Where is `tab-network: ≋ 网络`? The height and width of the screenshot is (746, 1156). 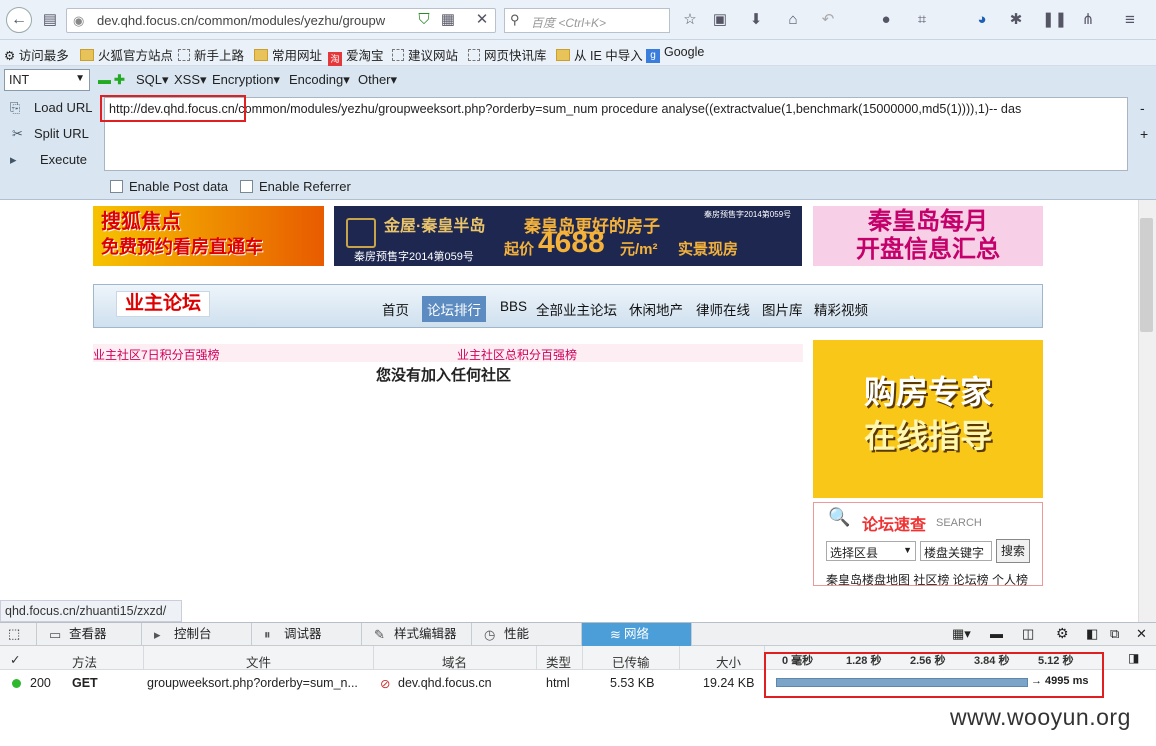
tab-network: ≋ 网络 is located at coordinates (637, 634).